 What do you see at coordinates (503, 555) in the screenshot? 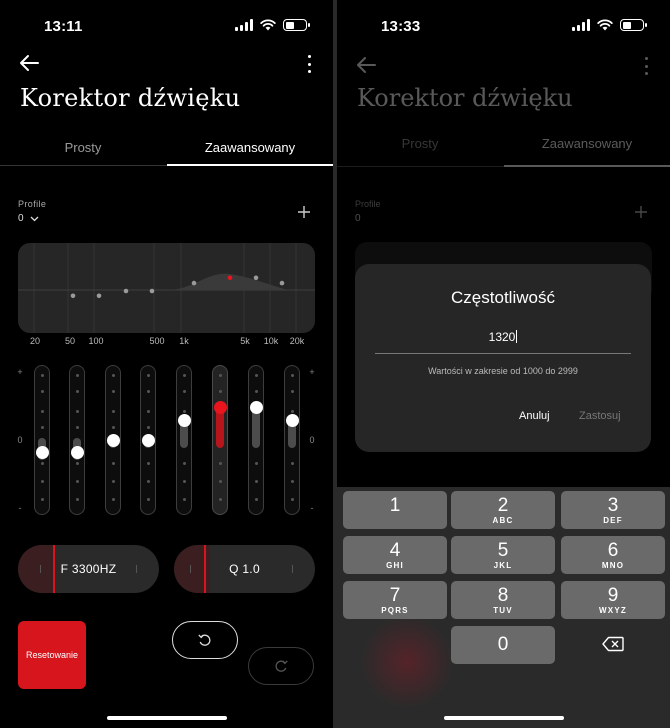
I see `keypad-key-5: 5 JKL` at bounding box center [503, 555].